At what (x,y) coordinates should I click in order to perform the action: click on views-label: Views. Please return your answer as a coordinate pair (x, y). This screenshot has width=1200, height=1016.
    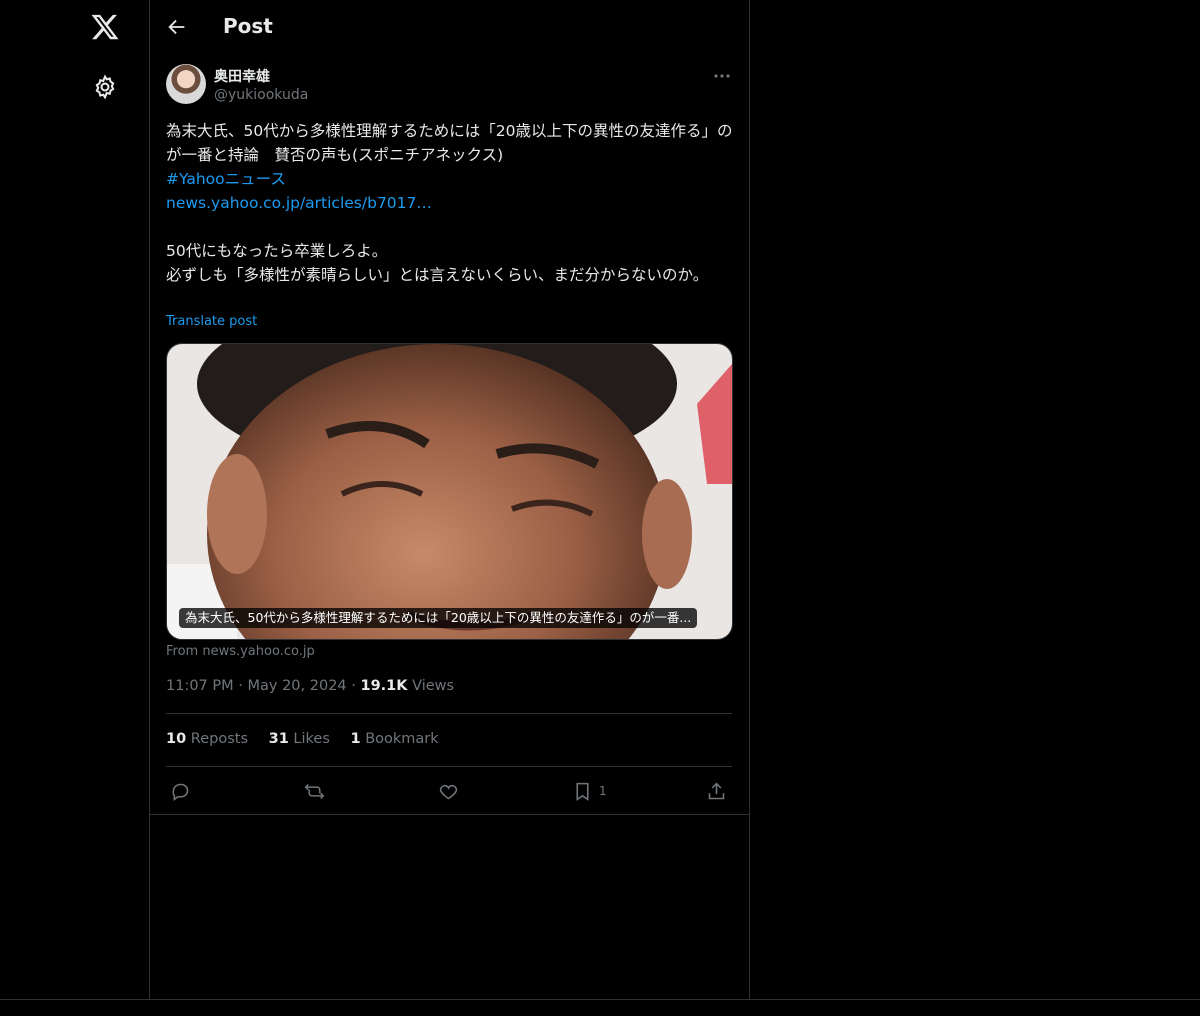
    Looking at the image, I should click on (433, 686).